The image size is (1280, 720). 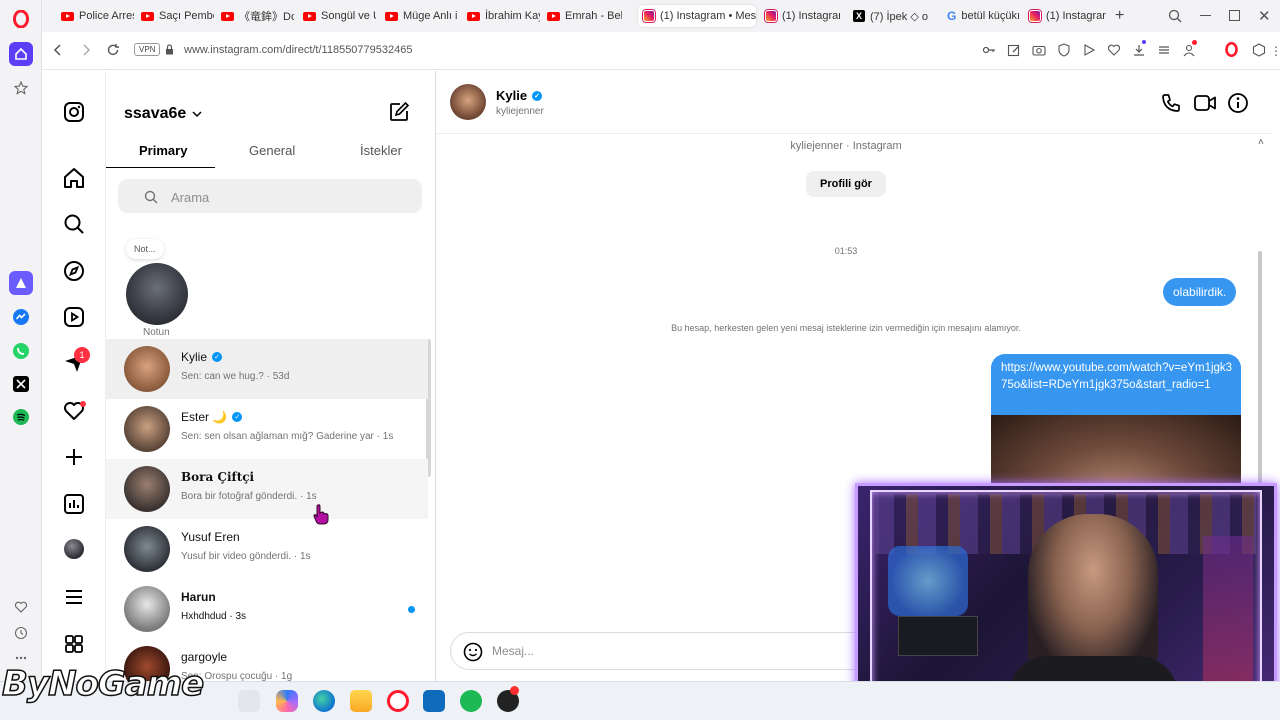 I want to click on star-icon, so click(x=21, y=88).